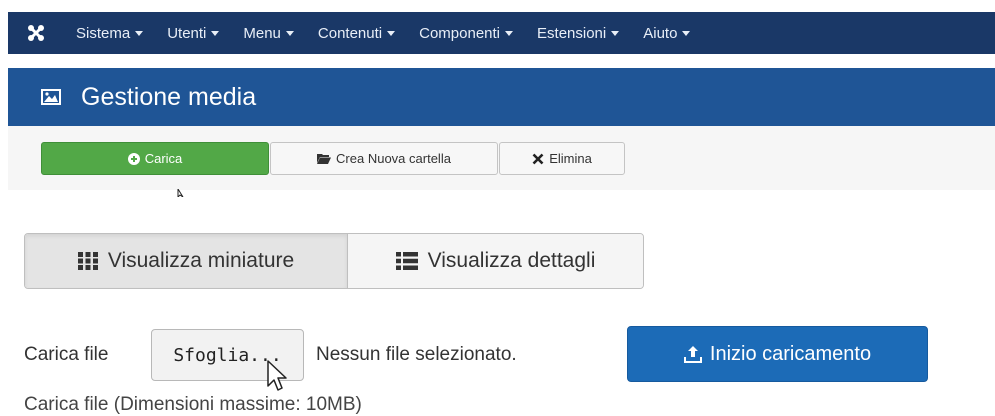  Describe the element at coordinates (66, 354) in the screenshot. I see `upload-file-label: Carica file` at that location.